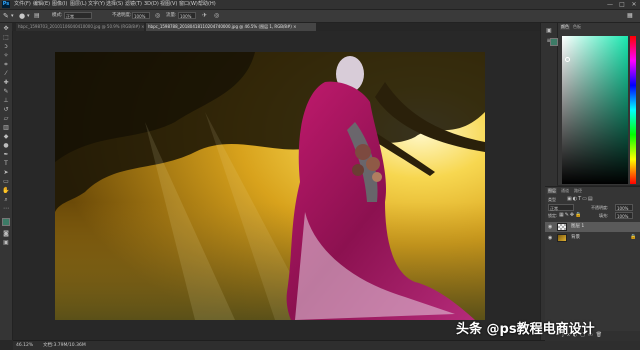  Describe the element at coordinates (24, 345) in the screenshot. I see `zoom-level: 46.12%` at that location.